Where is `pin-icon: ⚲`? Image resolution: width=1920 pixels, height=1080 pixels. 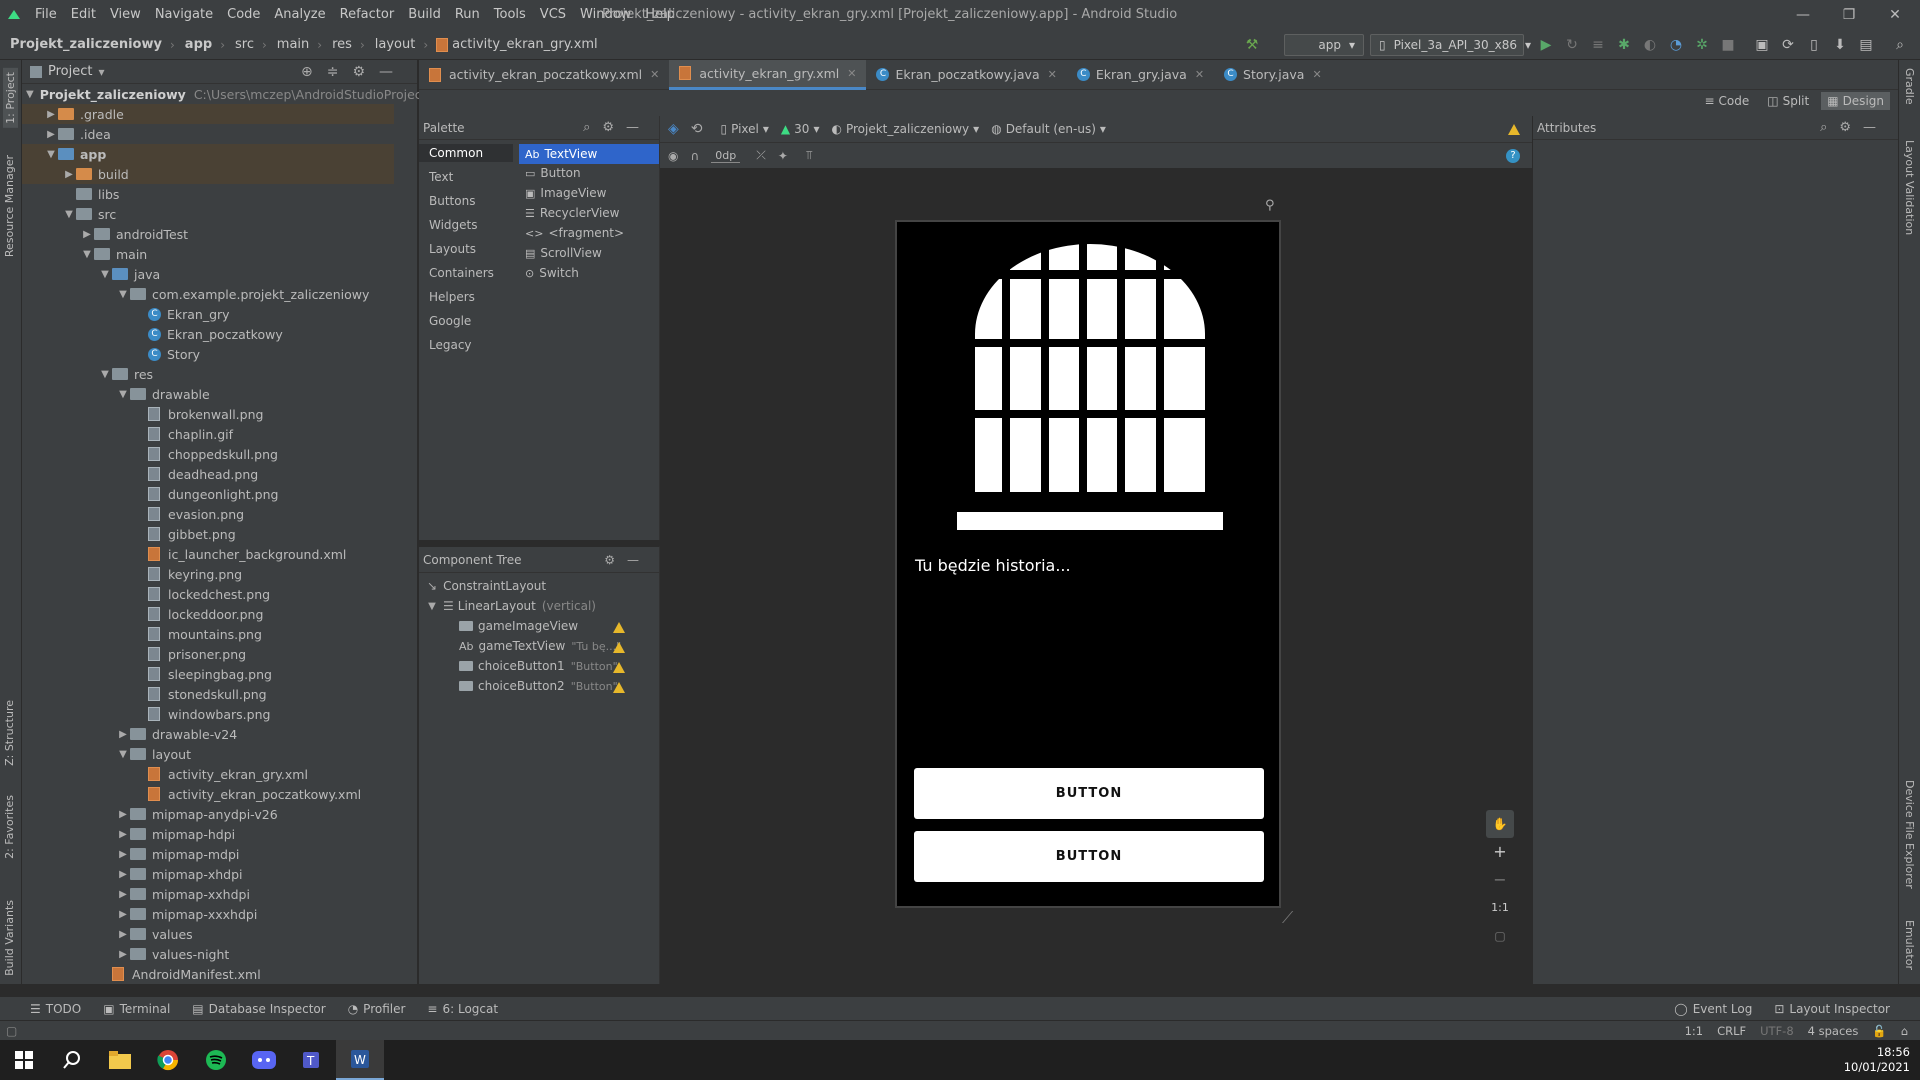
pin-icon: ⚲ is located at coordinates (1270, 205).